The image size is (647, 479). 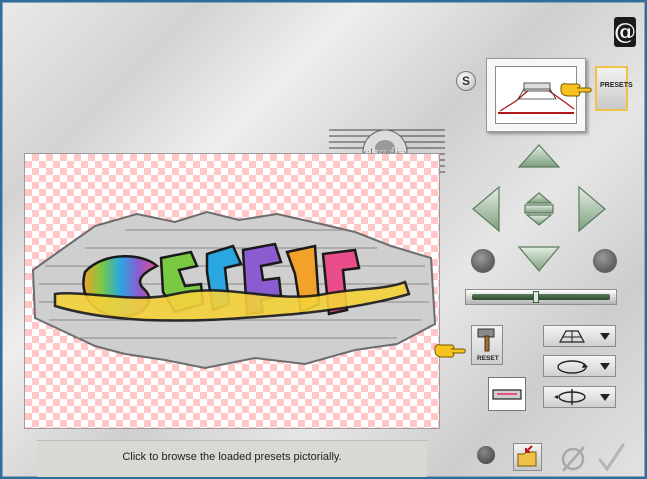 What do you see at coordinates (539, 259) in the screenshot?
I see `arrow-down-icon` at bounding box center [539, 259].